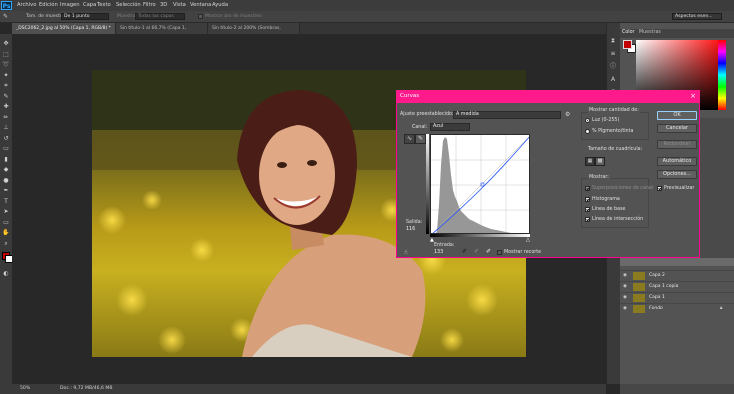 This screenshot has width=734, height=394. Describe the element at coordinates (613, 40) in the screenshot. I see `history-panel-icon: ⧗` at that location.